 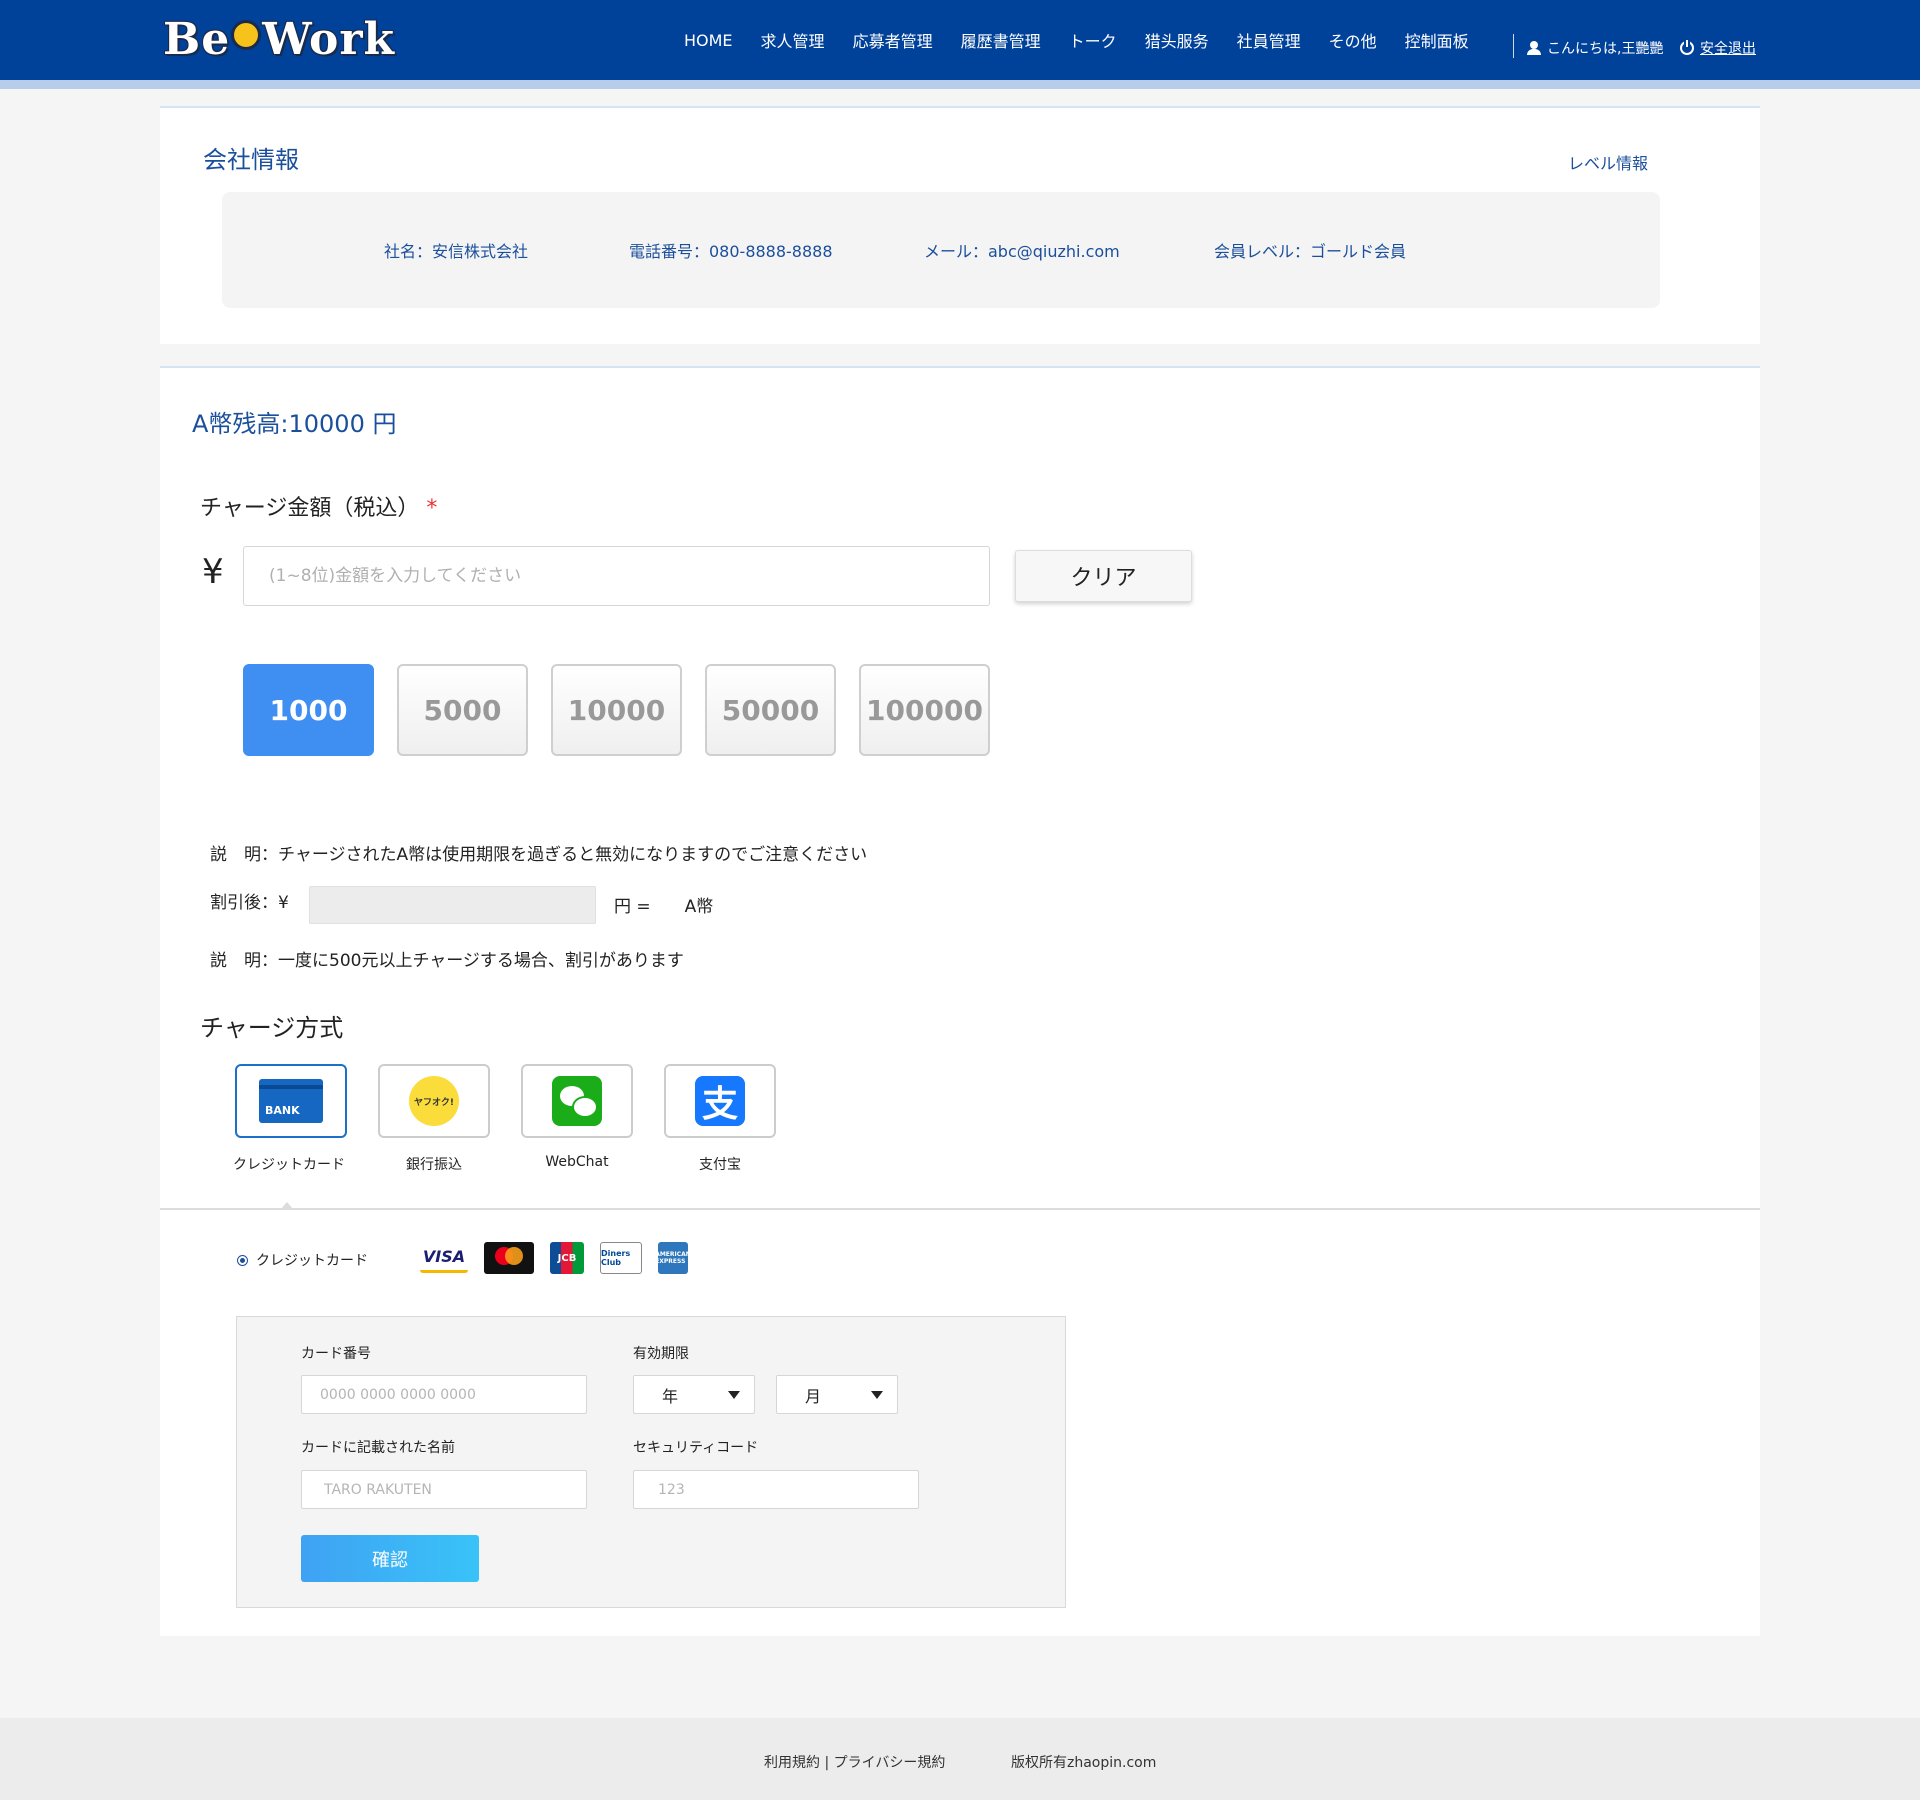 I want to click on charge-amount-title: チャージ金額（税込） *, so click(x=318, y=506).